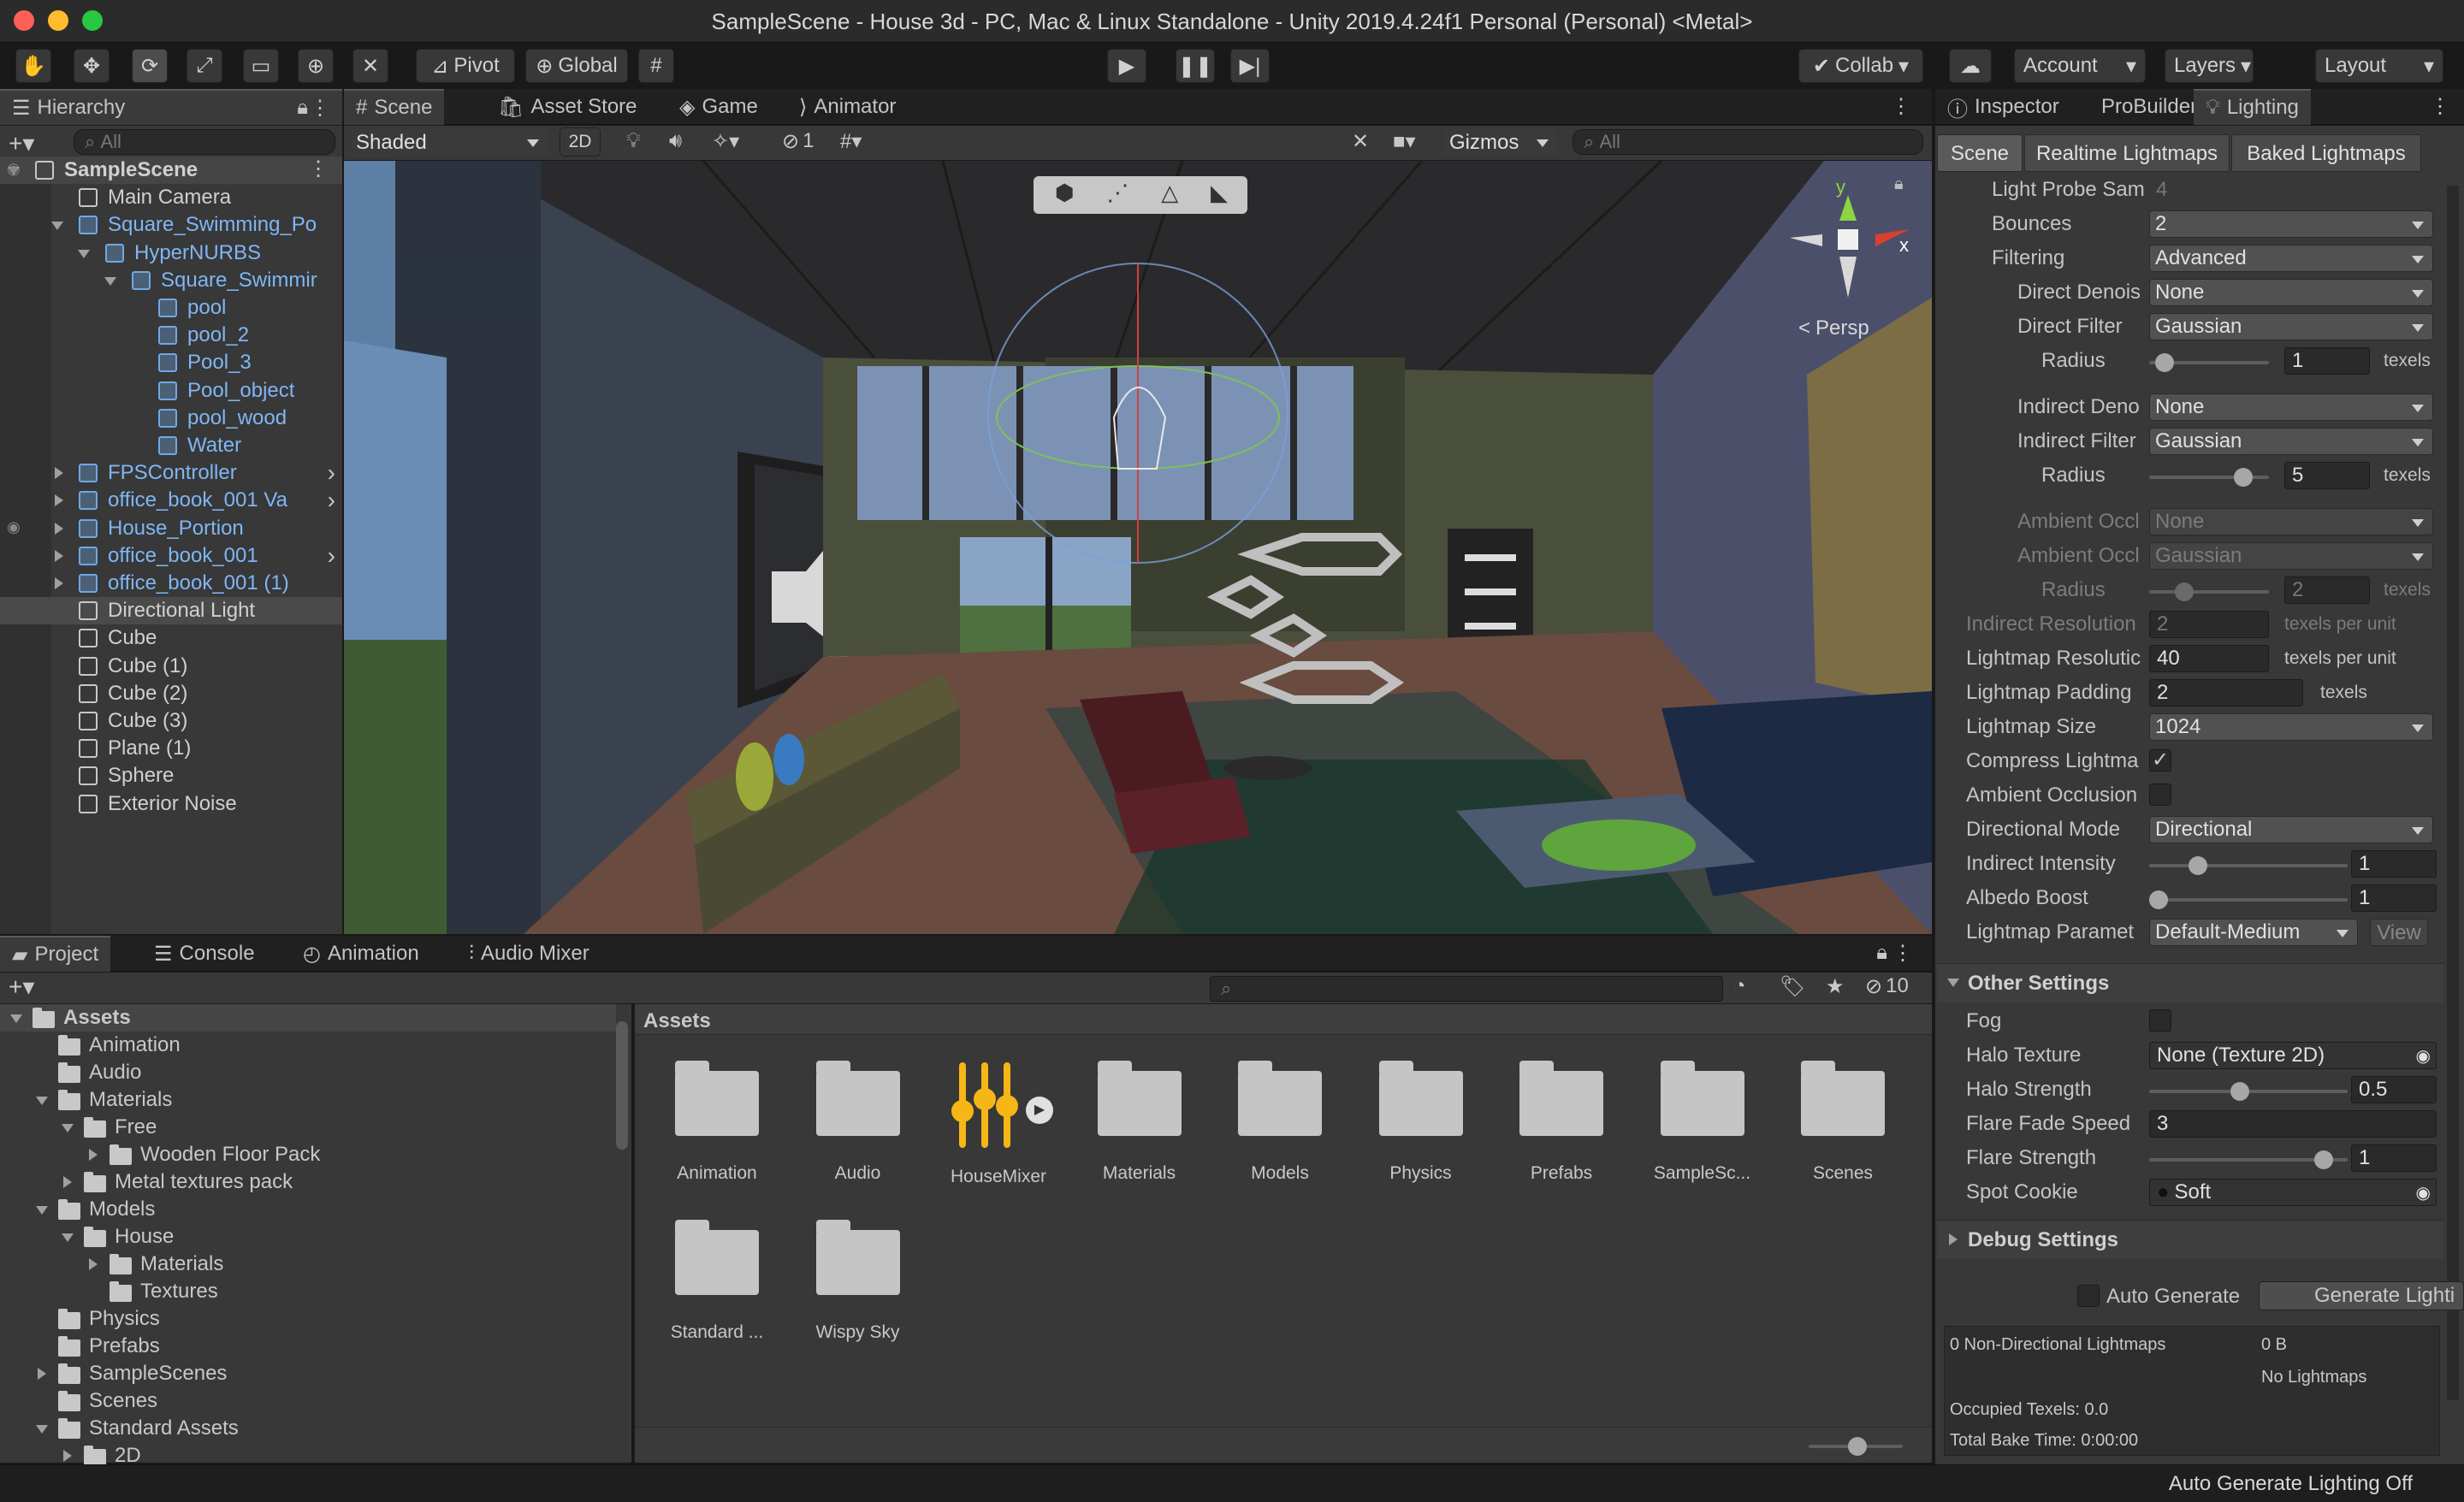 This screenshot has height=1502, width=2464. I want to click on custom-tool-button: ✕, so click(370, 66).